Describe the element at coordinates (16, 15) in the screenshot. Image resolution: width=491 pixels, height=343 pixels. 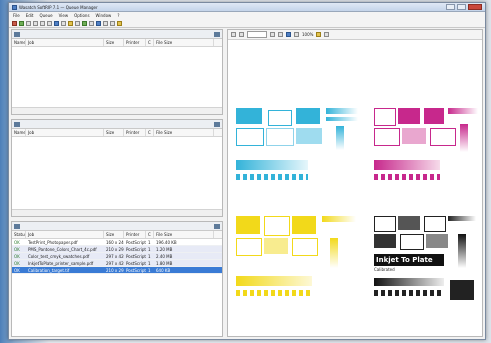
I see `menu-file: File` at that location.